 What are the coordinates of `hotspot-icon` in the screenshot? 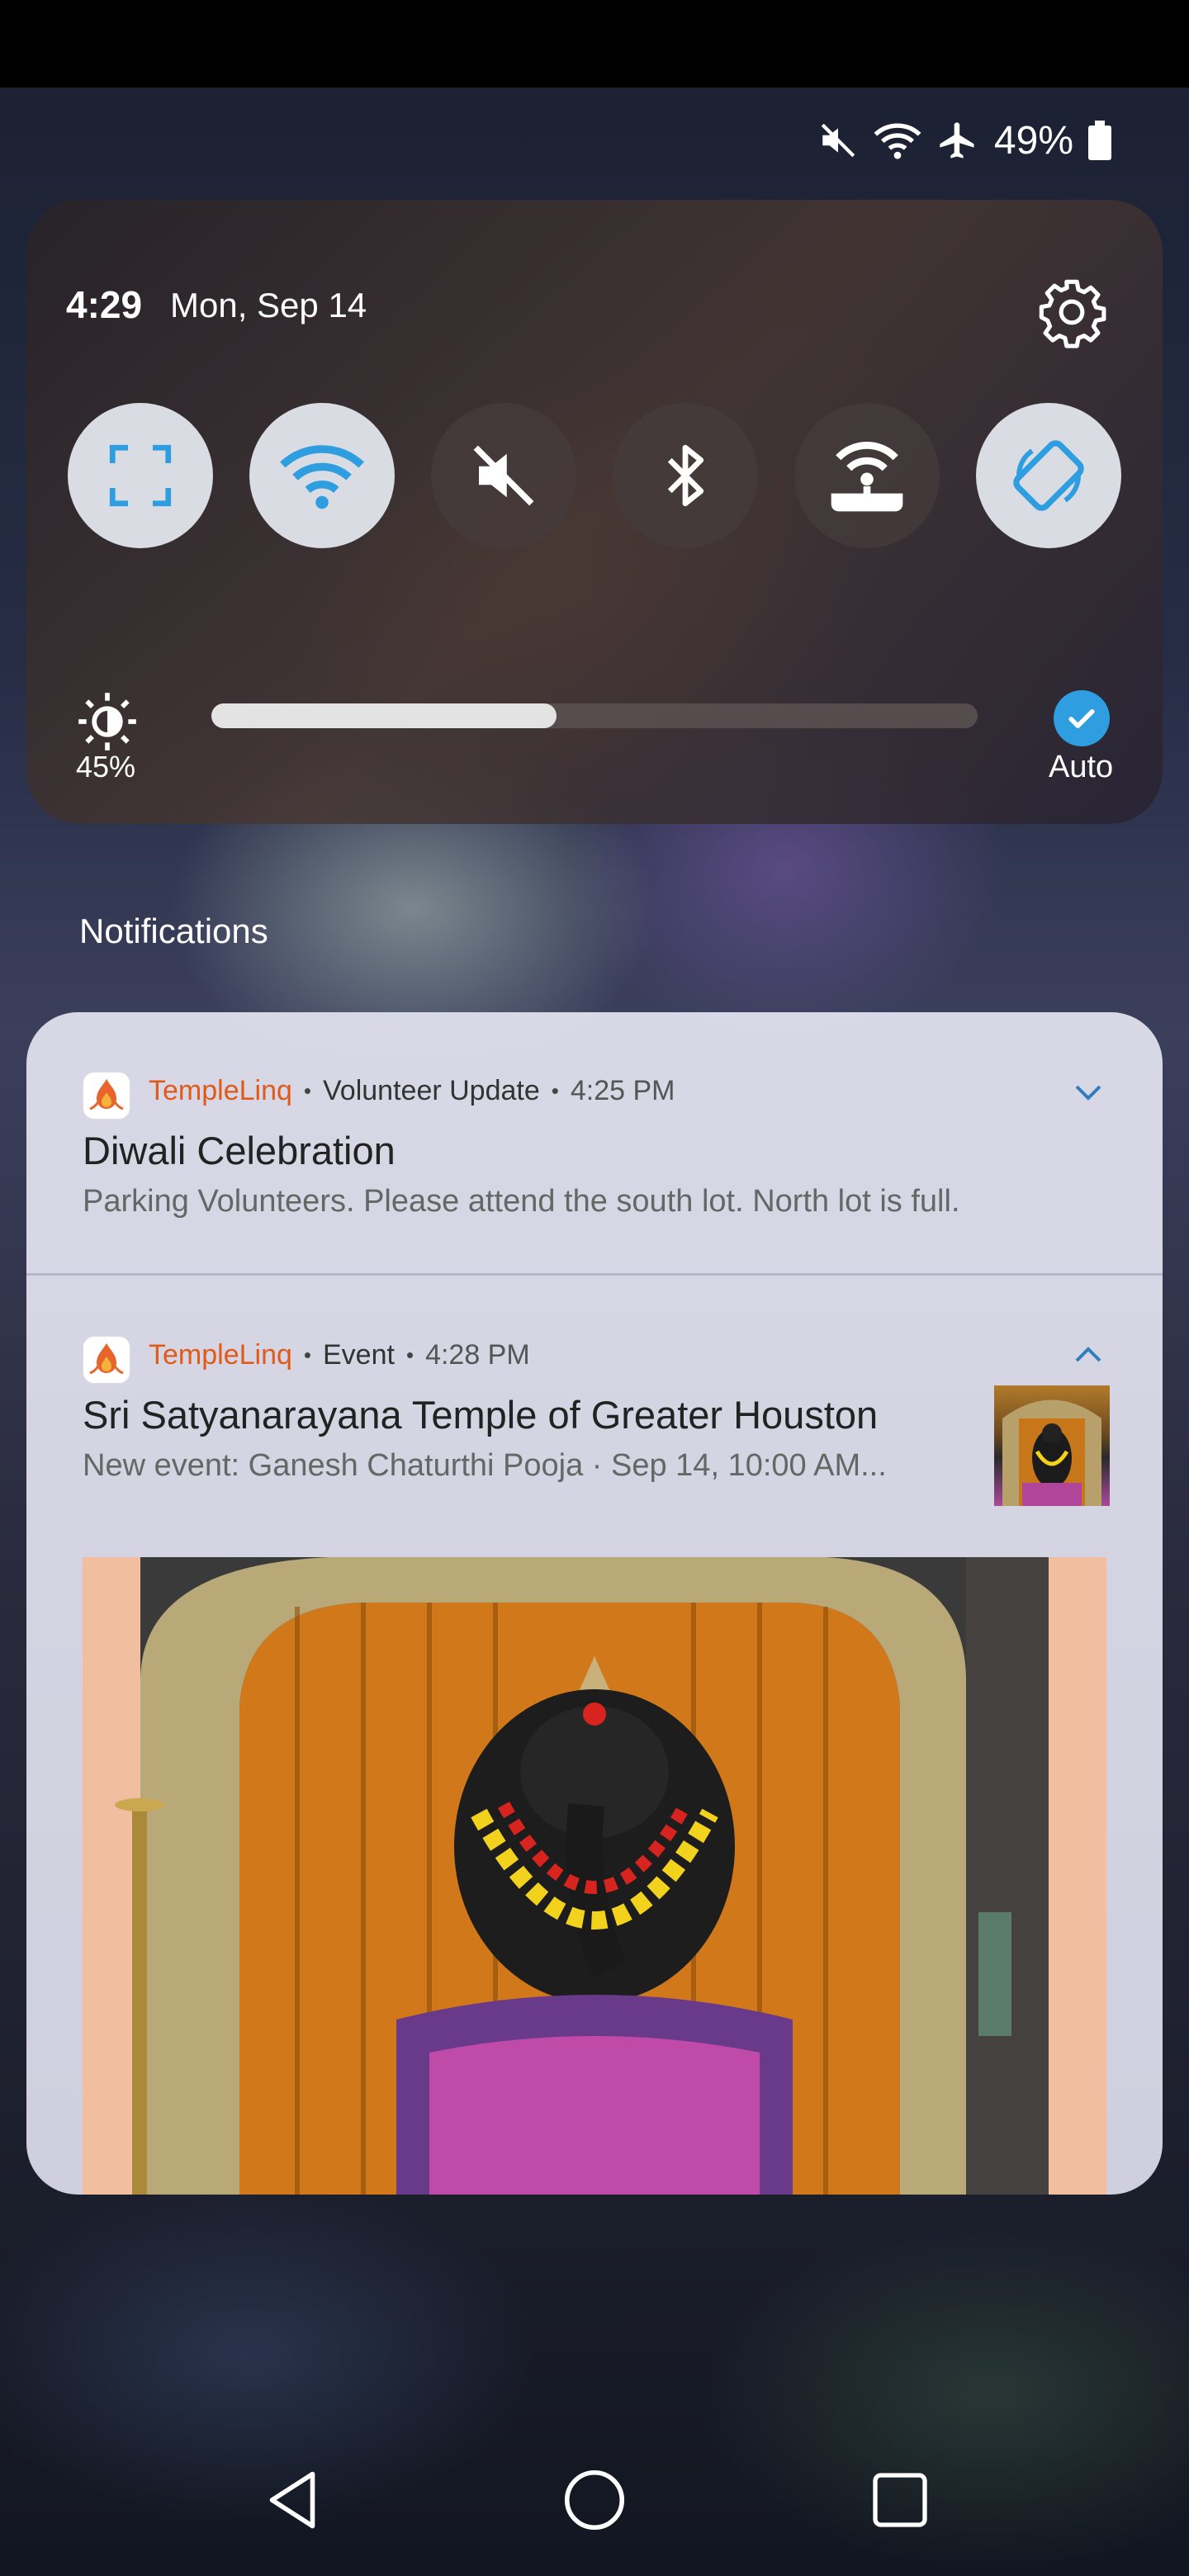 It's located at (867, 477).